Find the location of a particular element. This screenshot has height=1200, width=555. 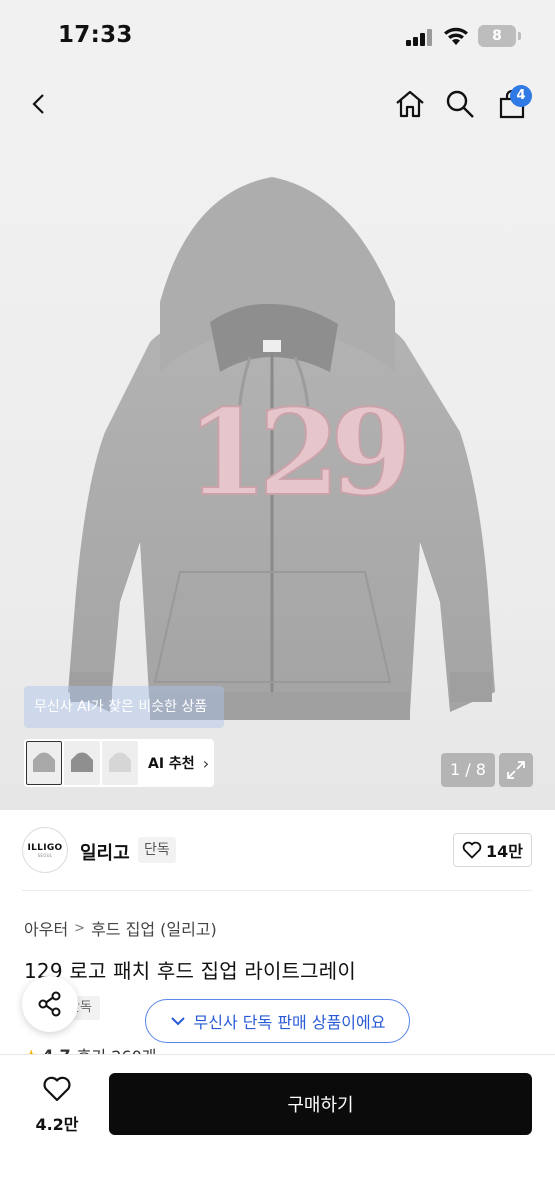

brand-like-count: 14만 is located at coordinates (504, 851).